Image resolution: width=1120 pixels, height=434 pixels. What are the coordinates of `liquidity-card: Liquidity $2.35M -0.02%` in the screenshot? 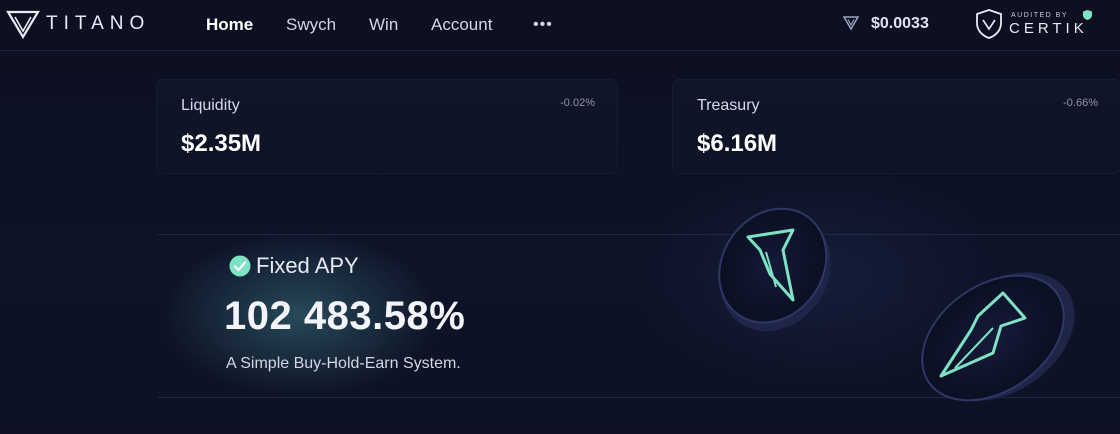 It's located at (387, 126).